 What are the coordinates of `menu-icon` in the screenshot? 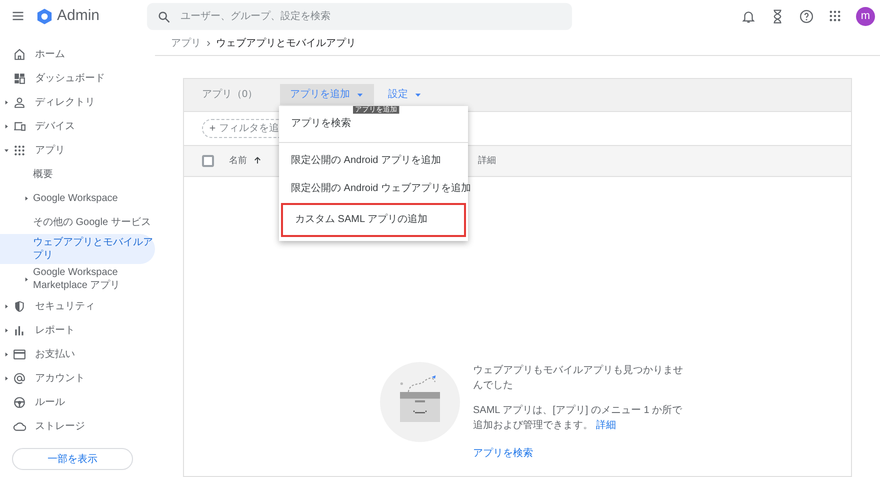 It's located at (18, 16).